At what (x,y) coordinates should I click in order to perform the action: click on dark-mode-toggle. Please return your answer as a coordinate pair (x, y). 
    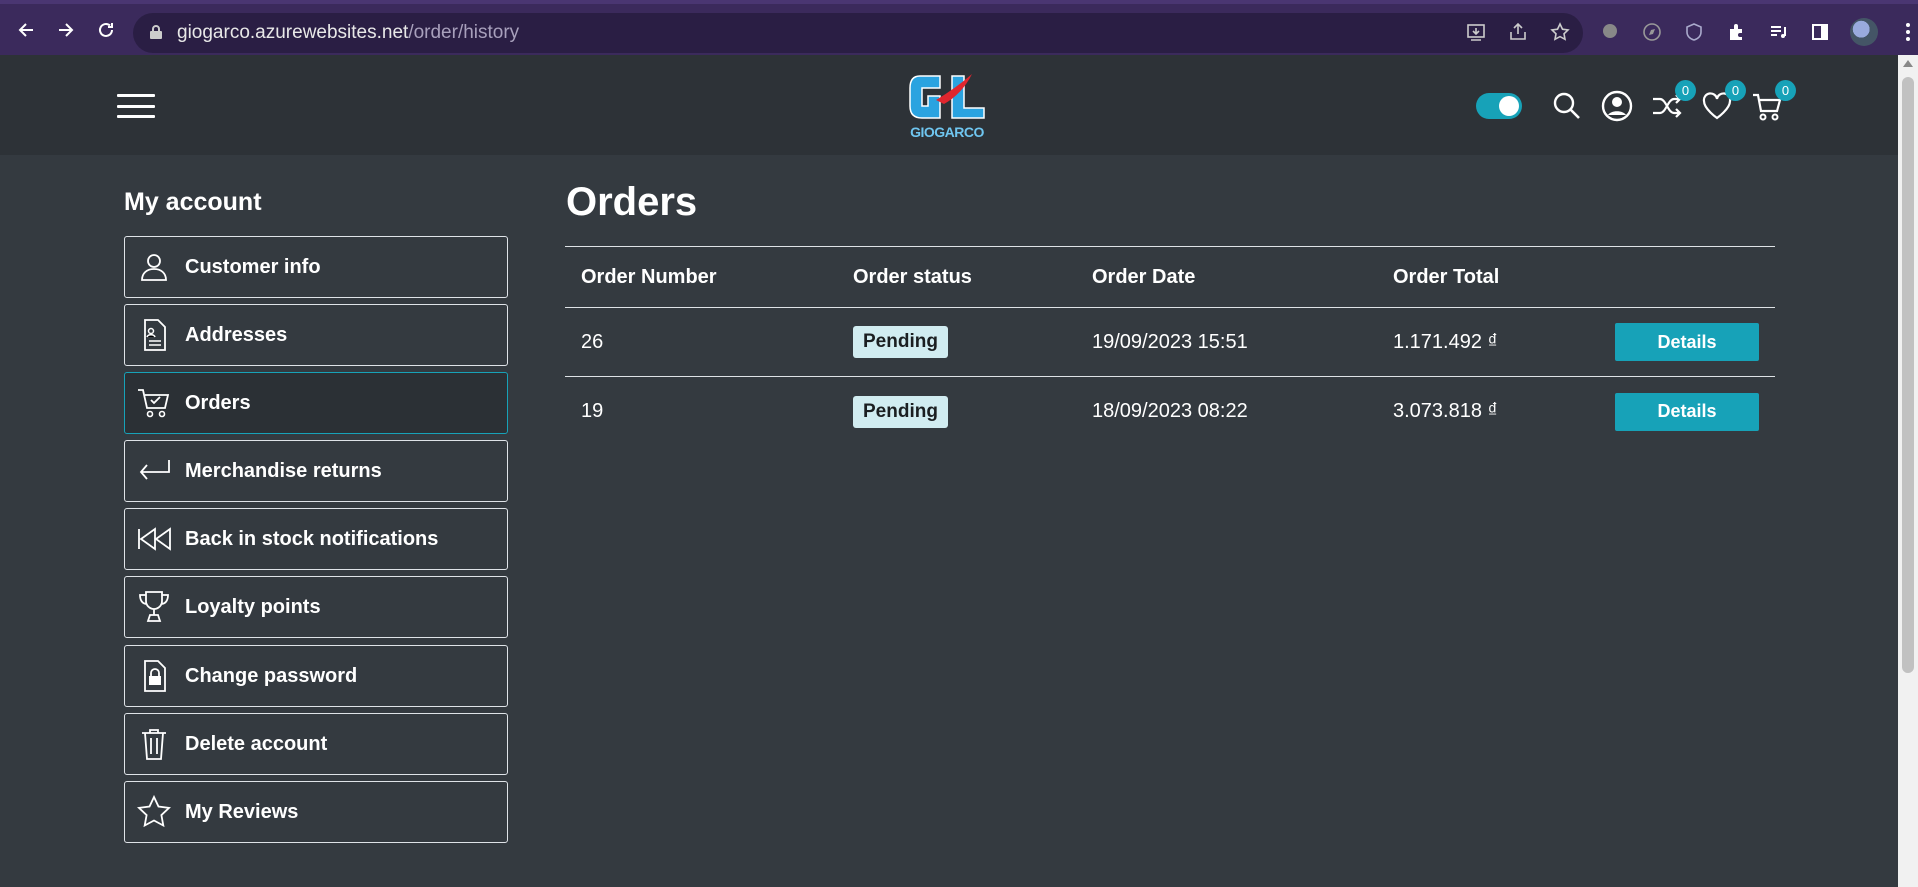
    Looking at the image, I should click on (1499, 106).